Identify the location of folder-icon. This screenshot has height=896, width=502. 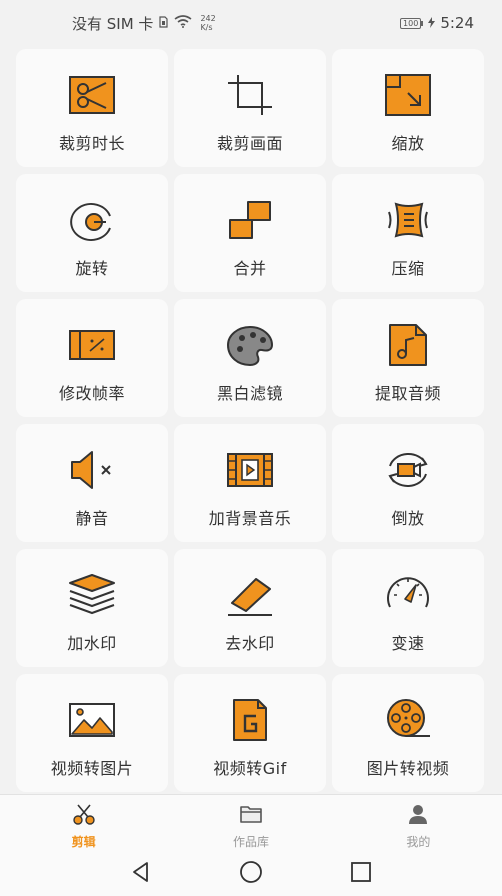
(251, 816).